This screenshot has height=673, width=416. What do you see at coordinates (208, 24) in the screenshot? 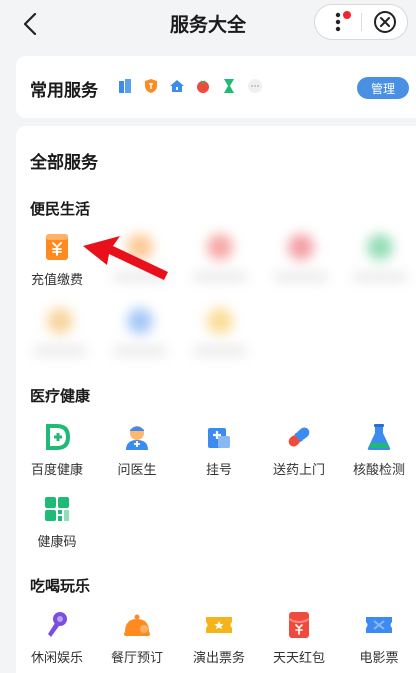
I see `title-bar: 服务大全` at bounding box center [208, 24].